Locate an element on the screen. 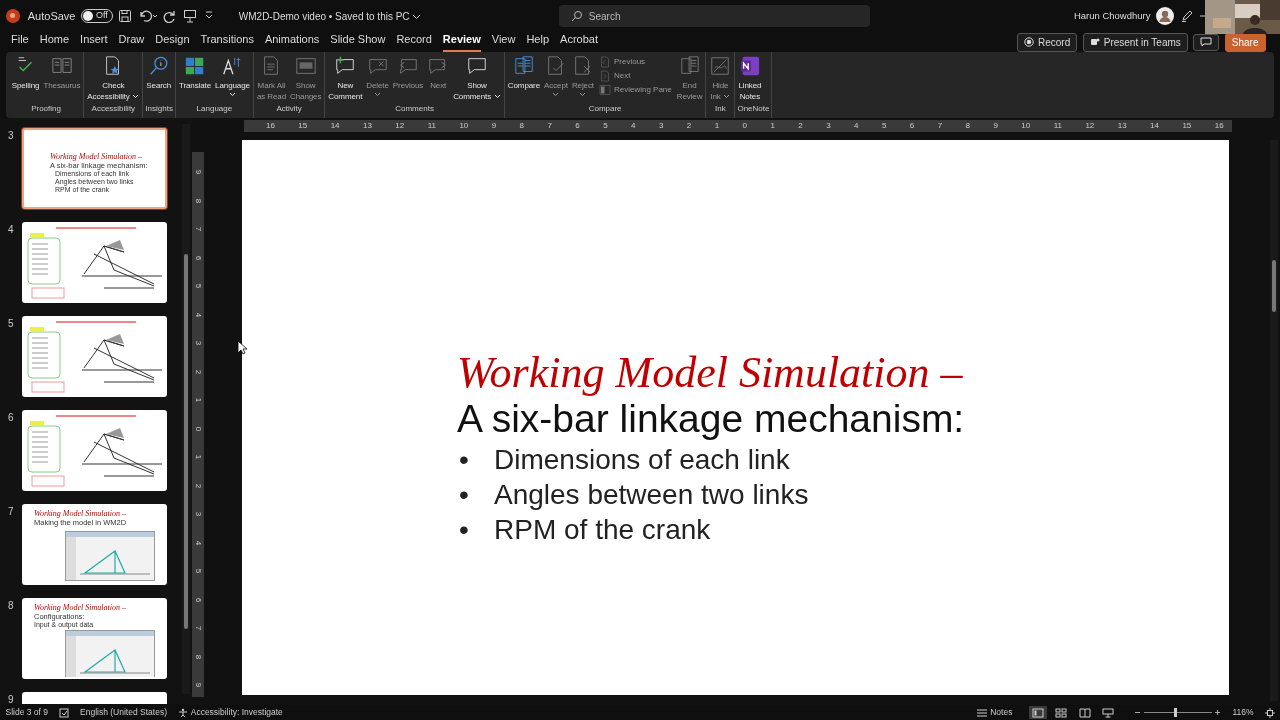 This screenshot has height=720, width=1280. group-label: Proofing is located at coordinates (46, 109).